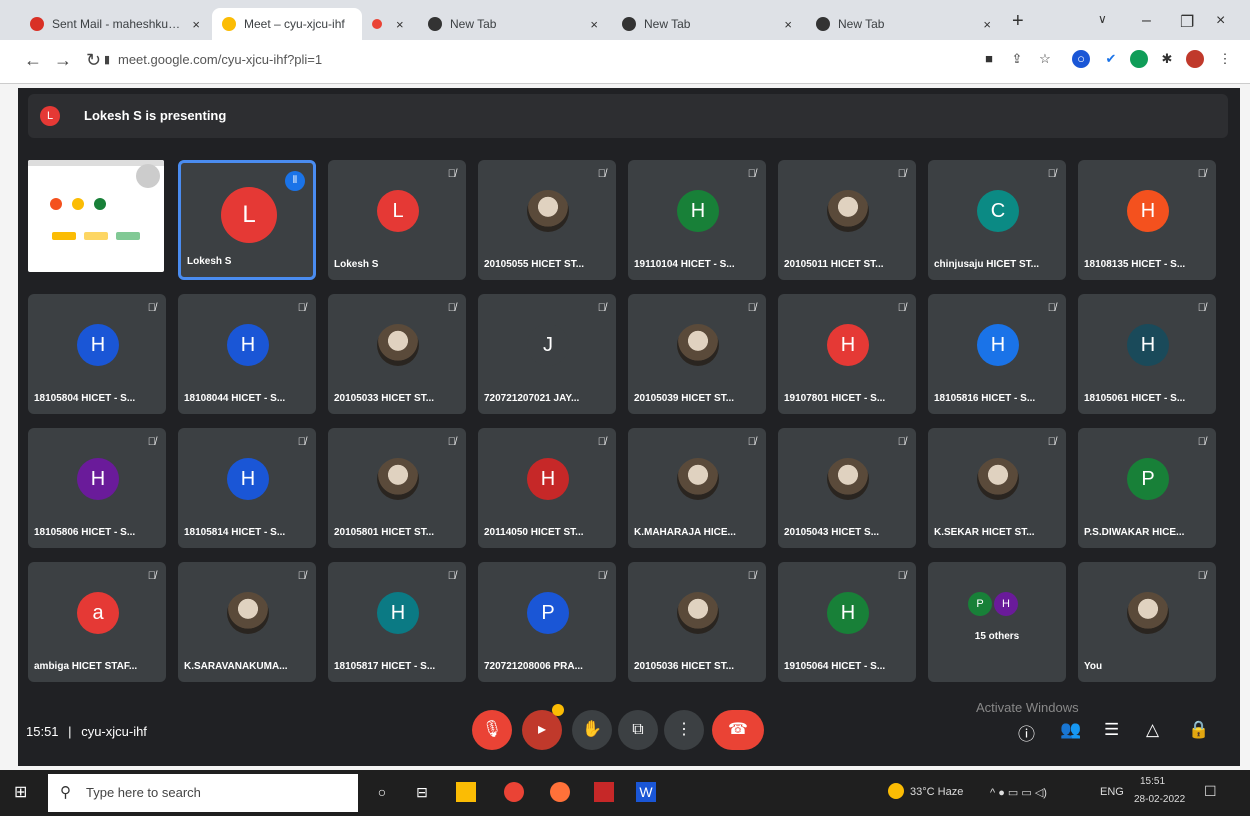 The width and height of the screenshot is (1250, 816). I want to click on url-field: meet.google.com/cyu-xjcu-ihf?pli=1, so click(220, 59).